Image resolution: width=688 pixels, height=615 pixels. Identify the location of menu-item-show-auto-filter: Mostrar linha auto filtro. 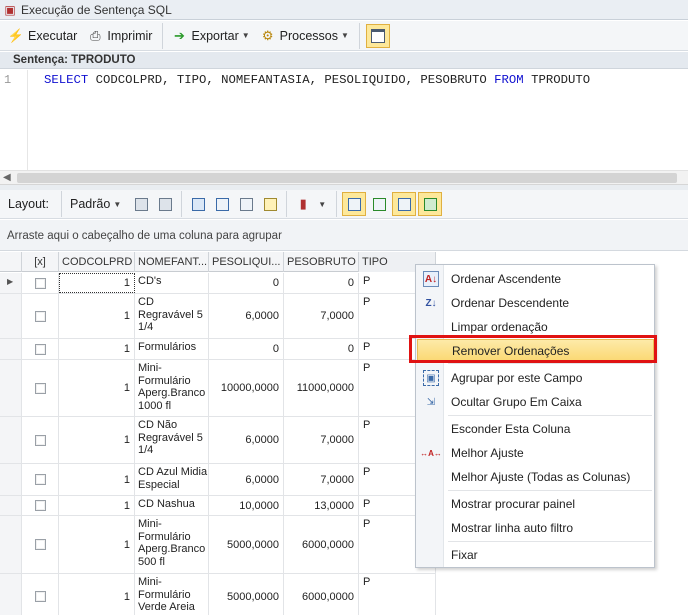
(535, 528).